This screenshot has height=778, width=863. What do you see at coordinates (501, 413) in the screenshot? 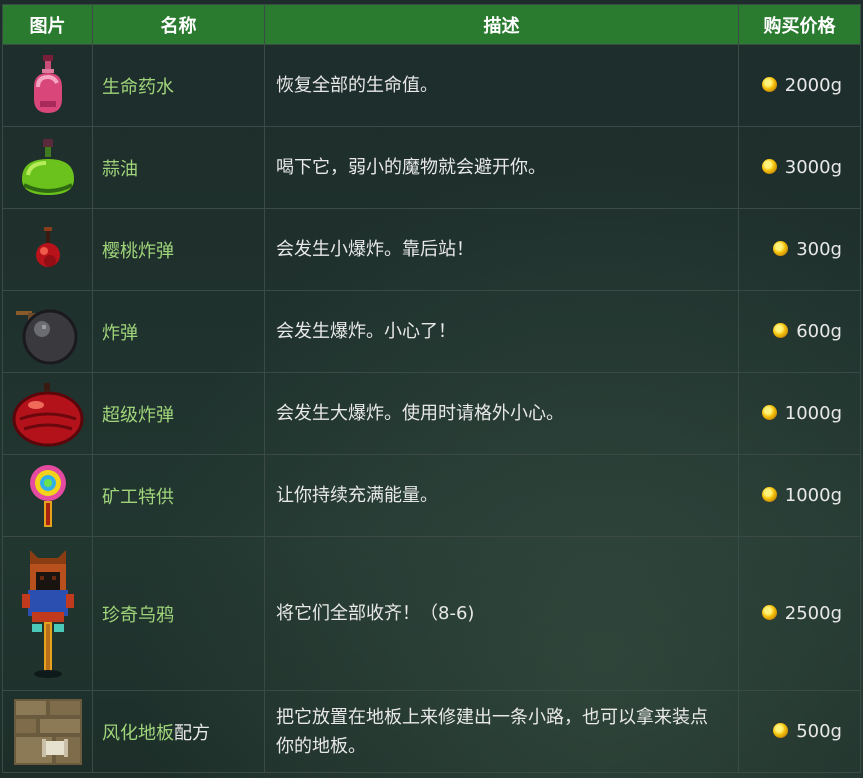
I see `item-description: 会发生大爆炸。使用时请格外小心。` at bounding box center [501, 413].